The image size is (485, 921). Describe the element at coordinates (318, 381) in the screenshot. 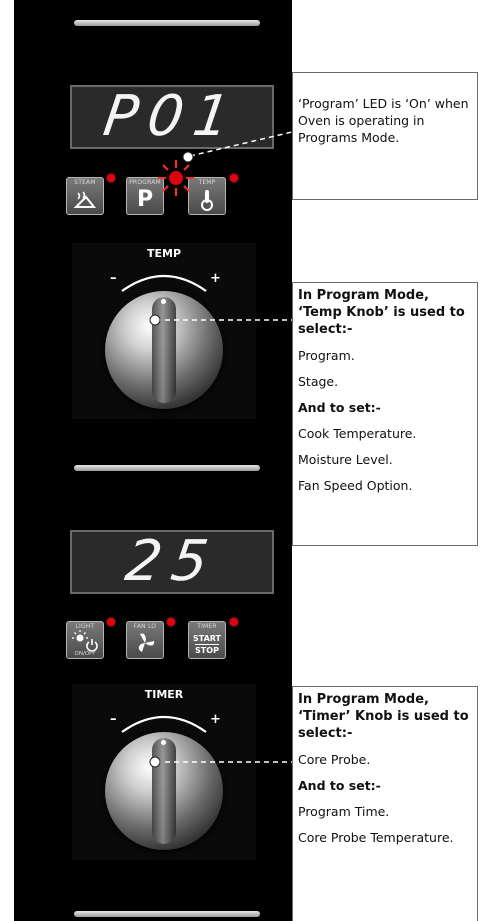

I see `temp-select-item: Stage.` at that location.